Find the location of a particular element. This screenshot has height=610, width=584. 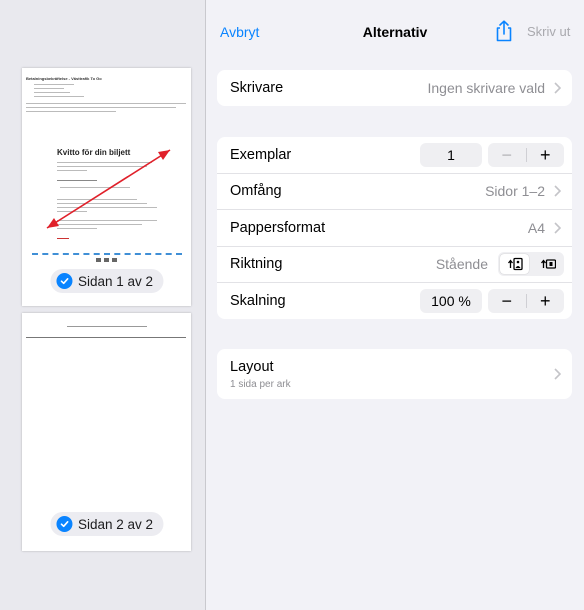

scale-field: 100 % is located at coordinates (451, 300).